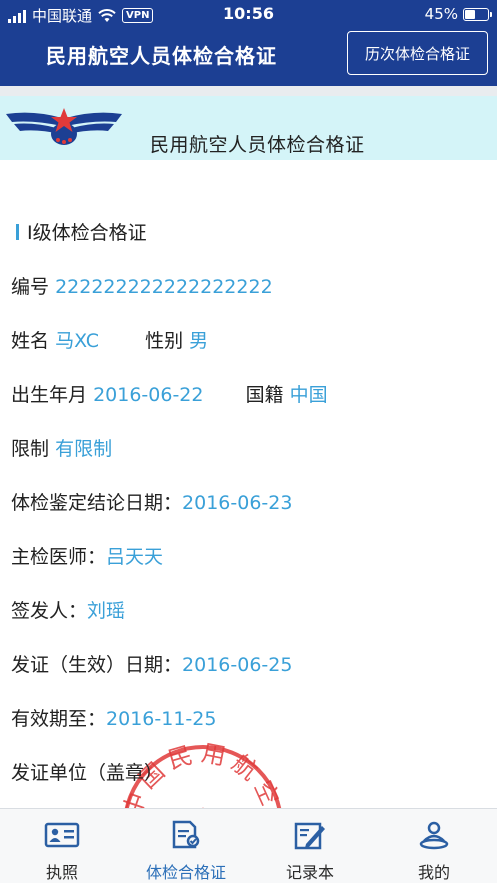  What do you see at coordinates (64, 126) in the screenshot?
I see `caac-emblem-icon` at bounding box center [64, 126].